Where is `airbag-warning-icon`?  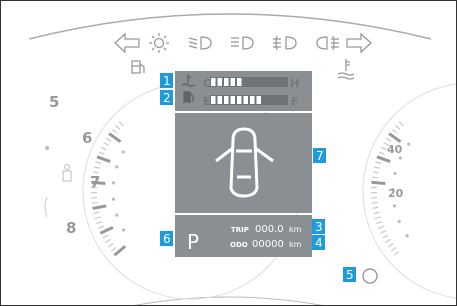 airbag-warning-icon is located at coordinates (67, 173).